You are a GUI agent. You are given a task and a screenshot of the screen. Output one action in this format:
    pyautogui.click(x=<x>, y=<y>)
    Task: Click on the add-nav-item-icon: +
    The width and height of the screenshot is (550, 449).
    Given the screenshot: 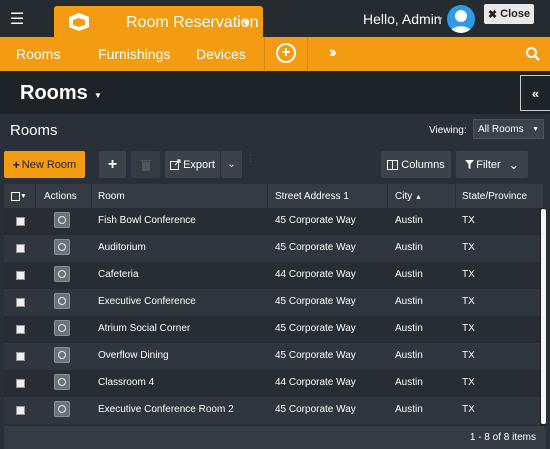 What is the action you would take?
    pyautogui.click(x=286, y=53)
    